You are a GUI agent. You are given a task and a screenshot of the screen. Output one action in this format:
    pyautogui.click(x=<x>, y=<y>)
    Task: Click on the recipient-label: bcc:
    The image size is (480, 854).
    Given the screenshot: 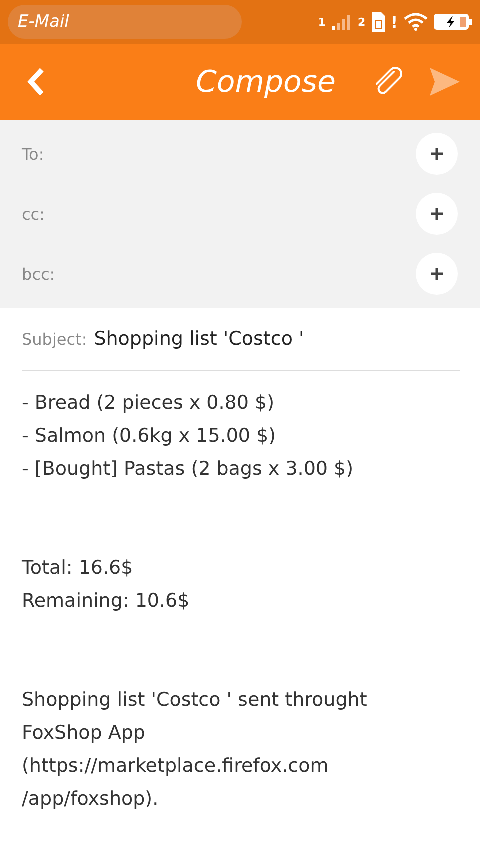 What is the action you would take?
    pyautogui.click(x=39, y=274)
    